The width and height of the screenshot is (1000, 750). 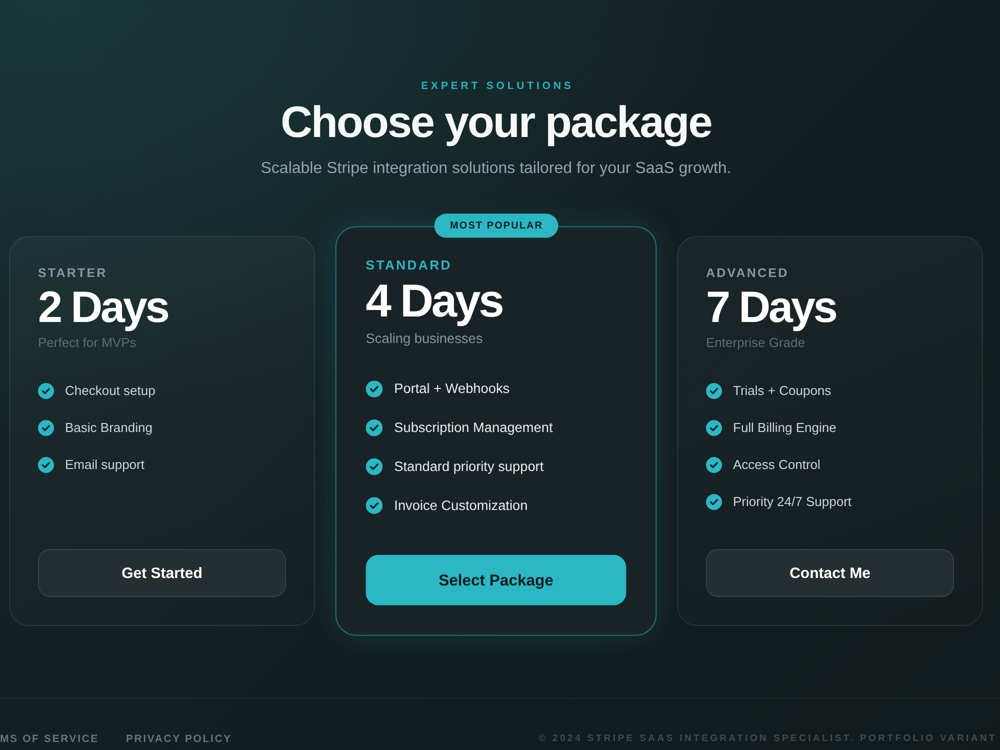 What do you see at coordinates (461, 505) in the screenshot?
I see `feature-text: Invoice Customization` at bounding box center [461, 505].